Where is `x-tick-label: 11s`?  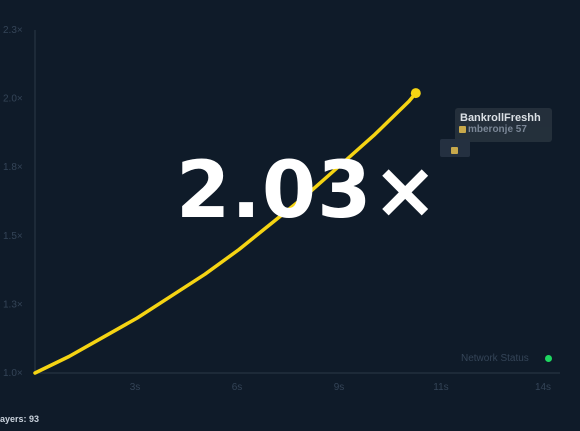
x-tick-label: 11s is located at coordinates (440, 387).